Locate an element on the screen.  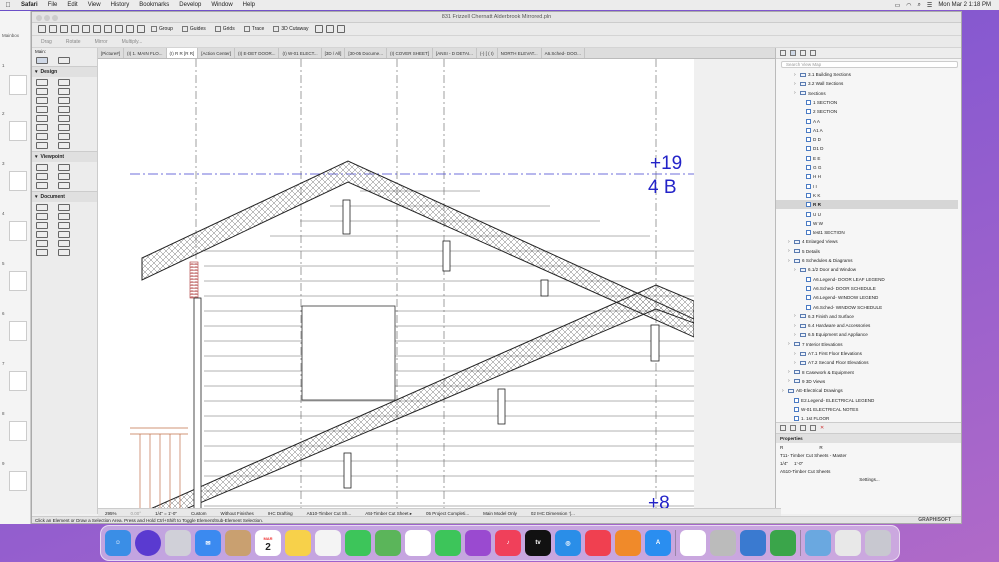
wall-tool-icon is located at coordinates (42, 82).